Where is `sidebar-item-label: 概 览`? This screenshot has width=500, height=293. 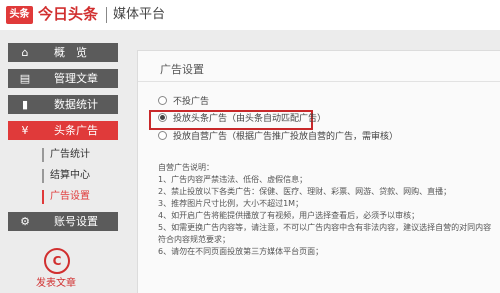
sidebar-item-label: 概 览 is located at coordinates (70, 52).